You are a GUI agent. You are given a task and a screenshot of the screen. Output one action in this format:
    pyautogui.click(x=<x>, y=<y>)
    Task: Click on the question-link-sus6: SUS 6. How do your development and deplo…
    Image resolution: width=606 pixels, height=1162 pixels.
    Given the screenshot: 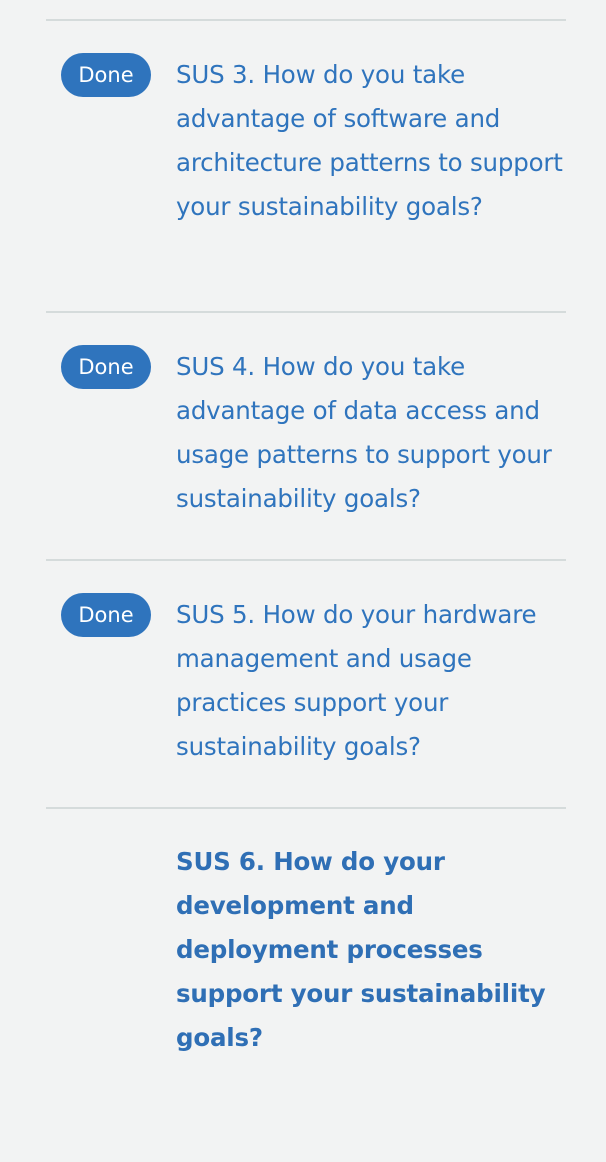 What is the action you would take?
    pyautogui.click(x=371, y=950)
    